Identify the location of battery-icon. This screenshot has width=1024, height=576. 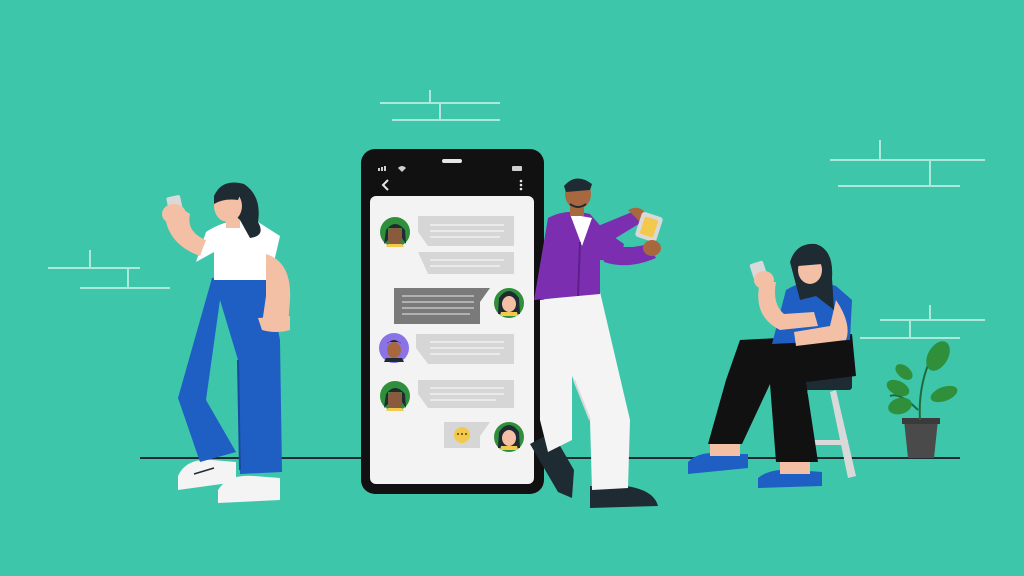
(517, 168).